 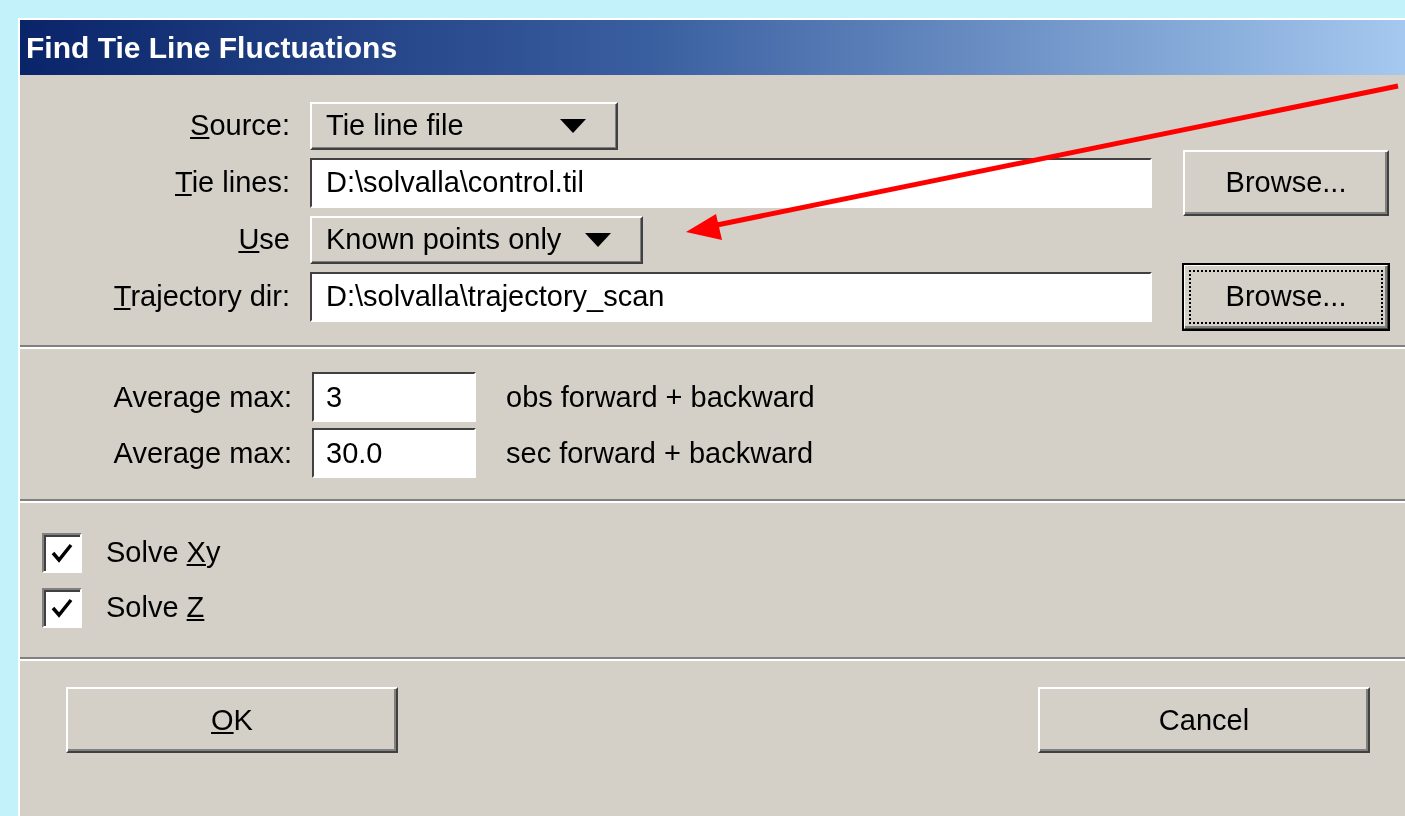 What do you see at coordinates (163, 552) in the screenshot?
I see `checkbox-label: Solve Xy` at bounding box center [163, 552].